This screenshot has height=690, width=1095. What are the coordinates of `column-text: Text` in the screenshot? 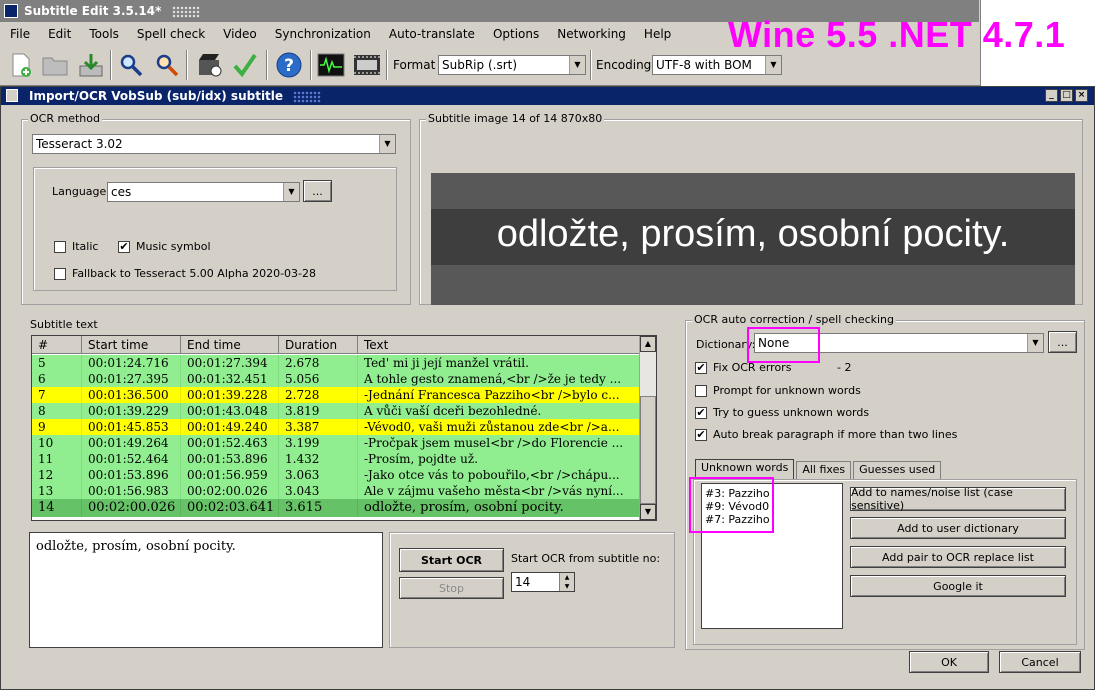 It's located at (499, 344).